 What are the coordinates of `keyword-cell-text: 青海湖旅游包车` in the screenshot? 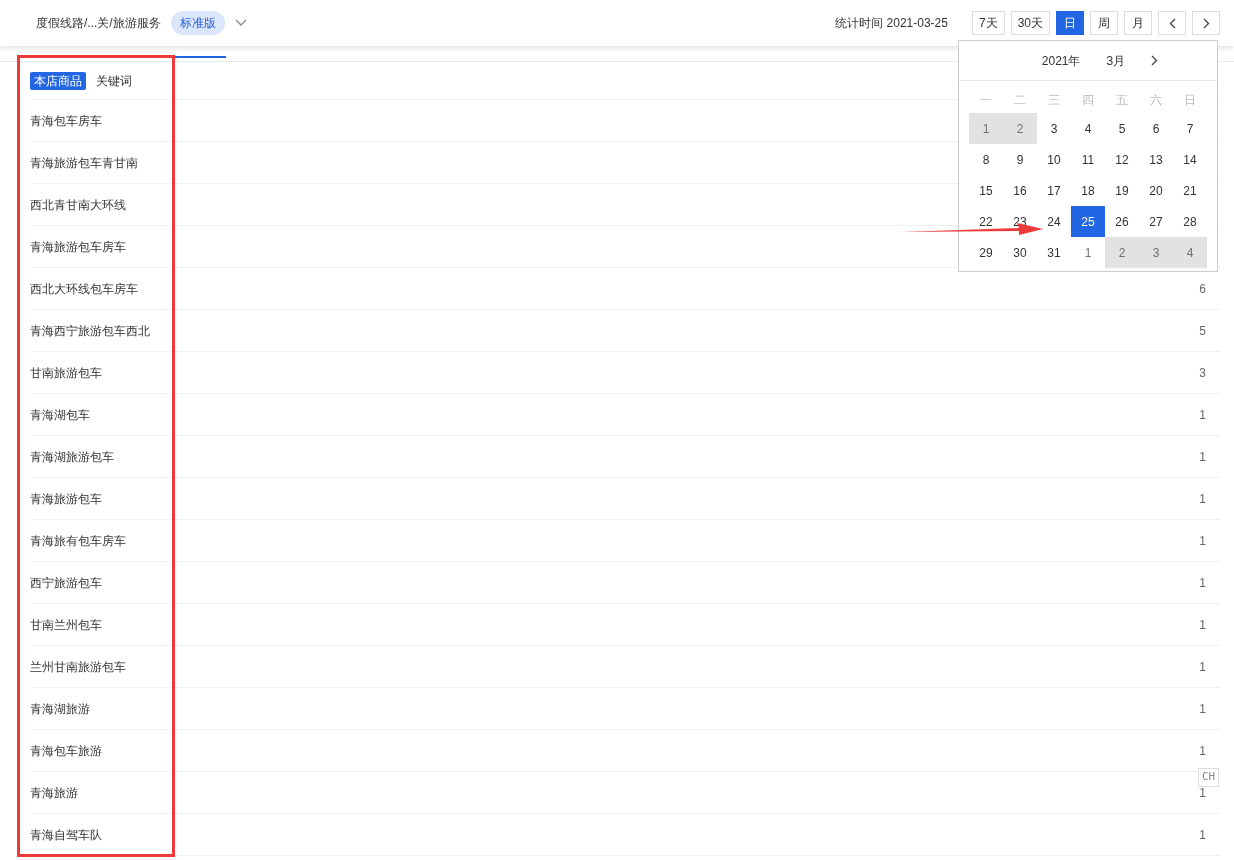 It's located at (72, 457).